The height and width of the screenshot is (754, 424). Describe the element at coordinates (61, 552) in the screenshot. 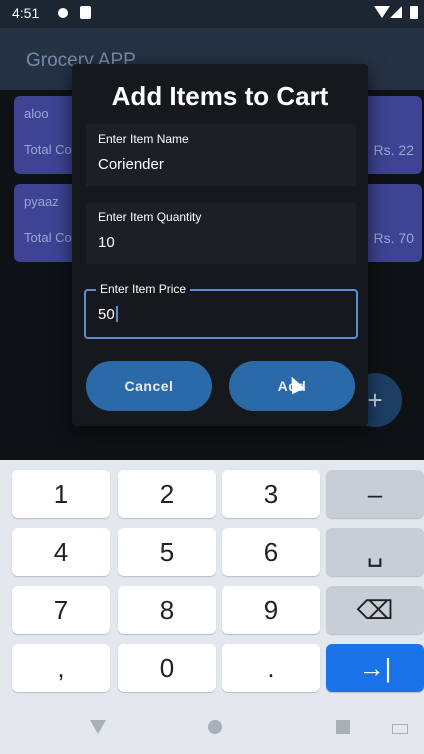

I see `key-4: 4` at that location.